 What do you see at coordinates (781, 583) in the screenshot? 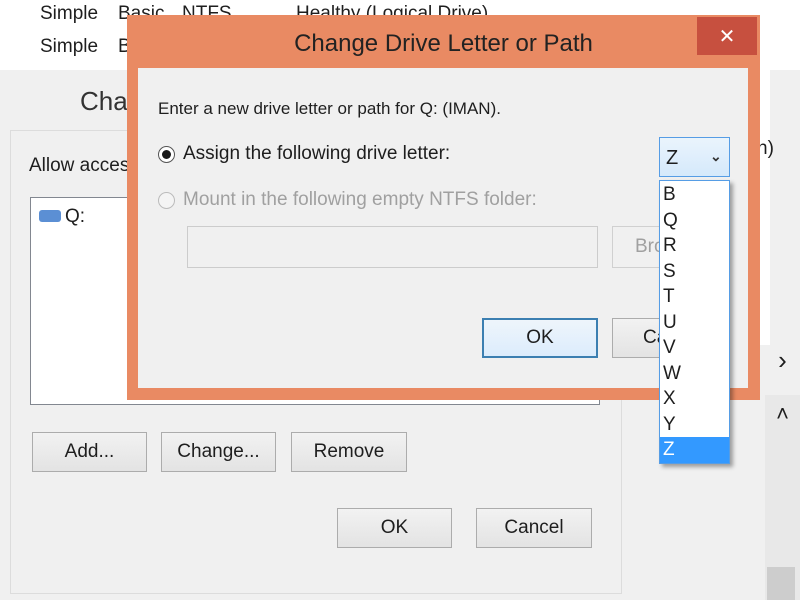
I see `scroll-thumb` at bounding box center [781, 583].